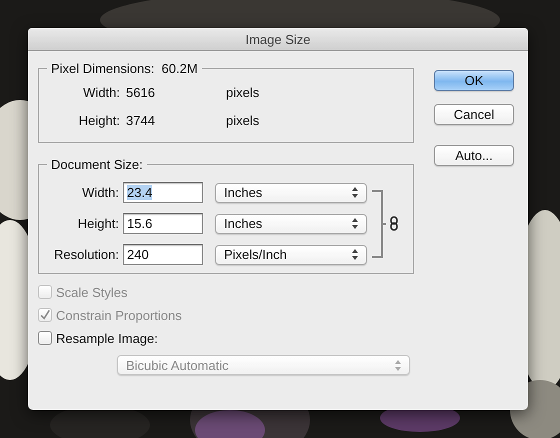  Describe the element at coordinates (163, 254) in the screenshot. I see `input-field: 240` at that location.